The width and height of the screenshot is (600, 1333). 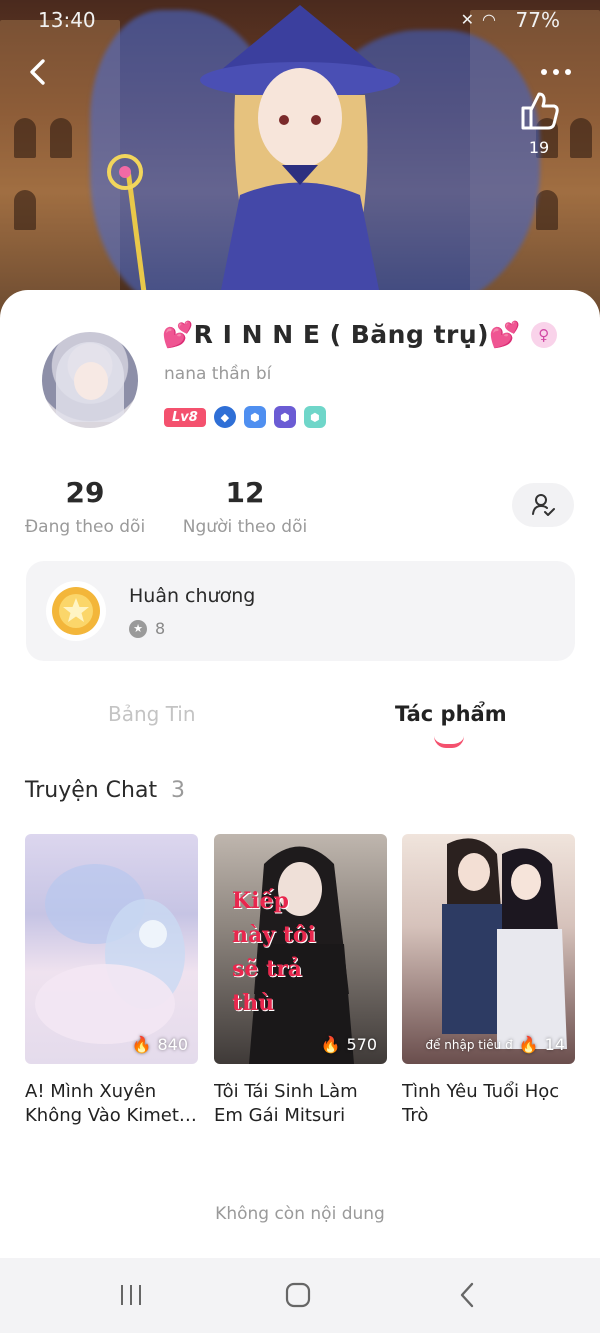 What do you see at coordinates (488, 949) in the screenshot?
I see `story-cover: để nhập tiêu đ 🔥 14` at bounding box center [488, 949].